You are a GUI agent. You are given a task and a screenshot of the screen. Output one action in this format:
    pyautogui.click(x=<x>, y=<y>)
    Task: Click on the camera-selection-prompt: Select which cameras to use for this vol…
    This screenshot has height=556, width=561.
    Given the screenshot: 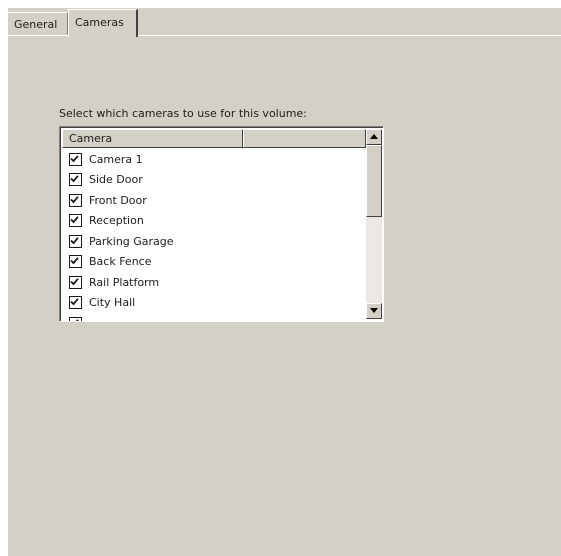 What is the action you would take?
    pyautogui.click(x=183, y=113)
    